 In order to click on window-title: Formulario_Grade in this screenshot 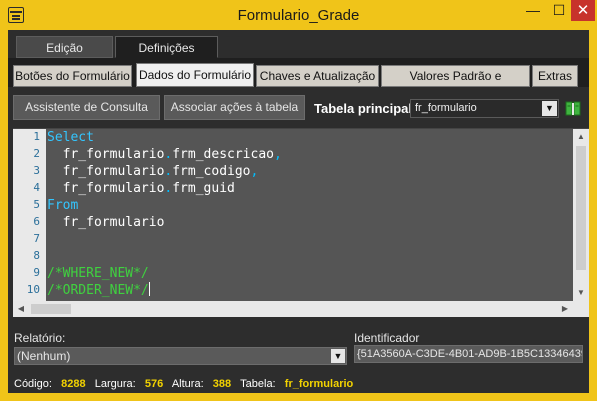, I will do `click(298, 15)`.